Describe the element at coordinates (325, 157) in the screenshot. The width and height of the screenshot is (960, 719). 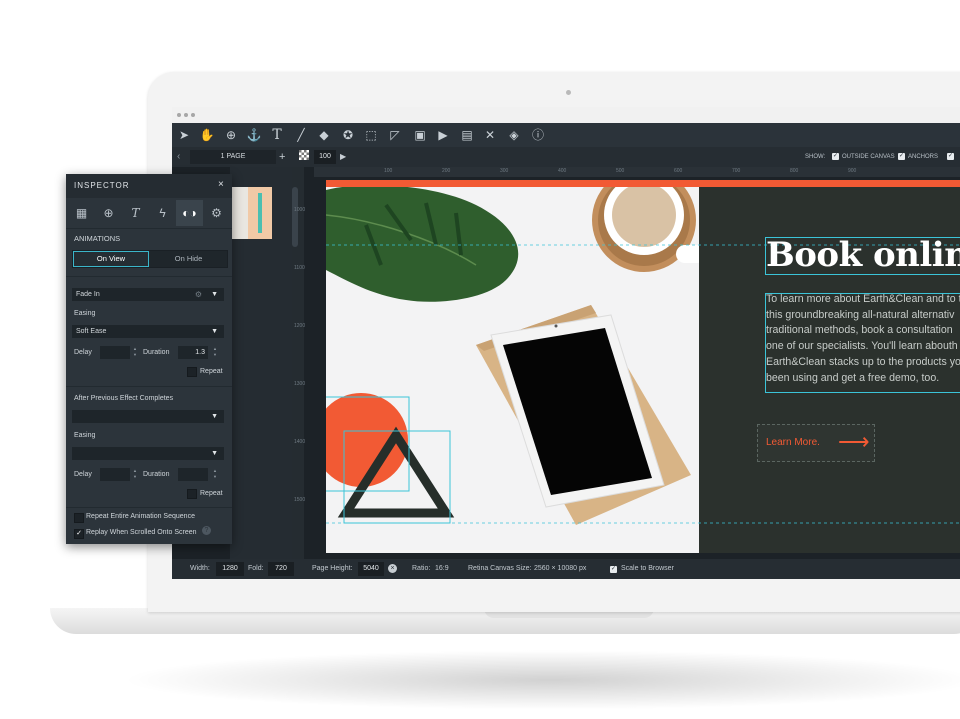
I see `zoom-field: 100` at that location.